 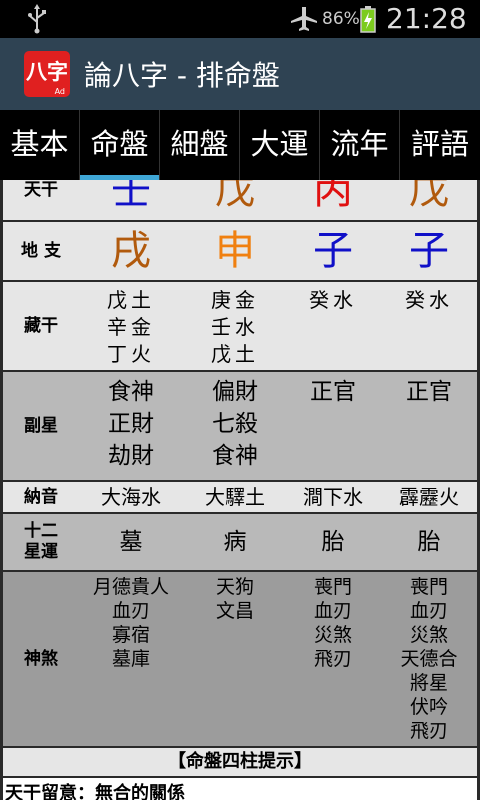 I want to click on status-bar: 86% 21:28, so click(x=240, y=19).